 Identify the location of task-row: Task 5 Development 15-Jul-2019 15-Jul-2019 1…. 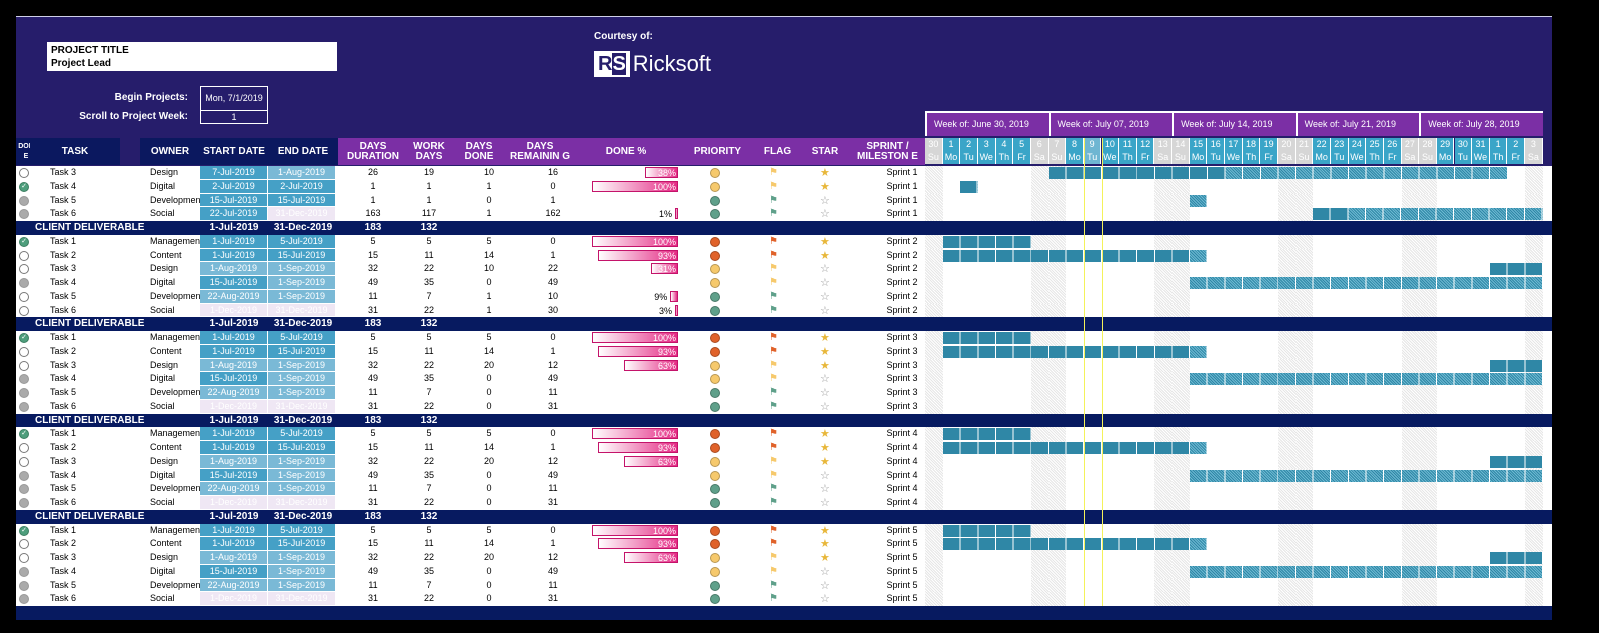
(784, 200).